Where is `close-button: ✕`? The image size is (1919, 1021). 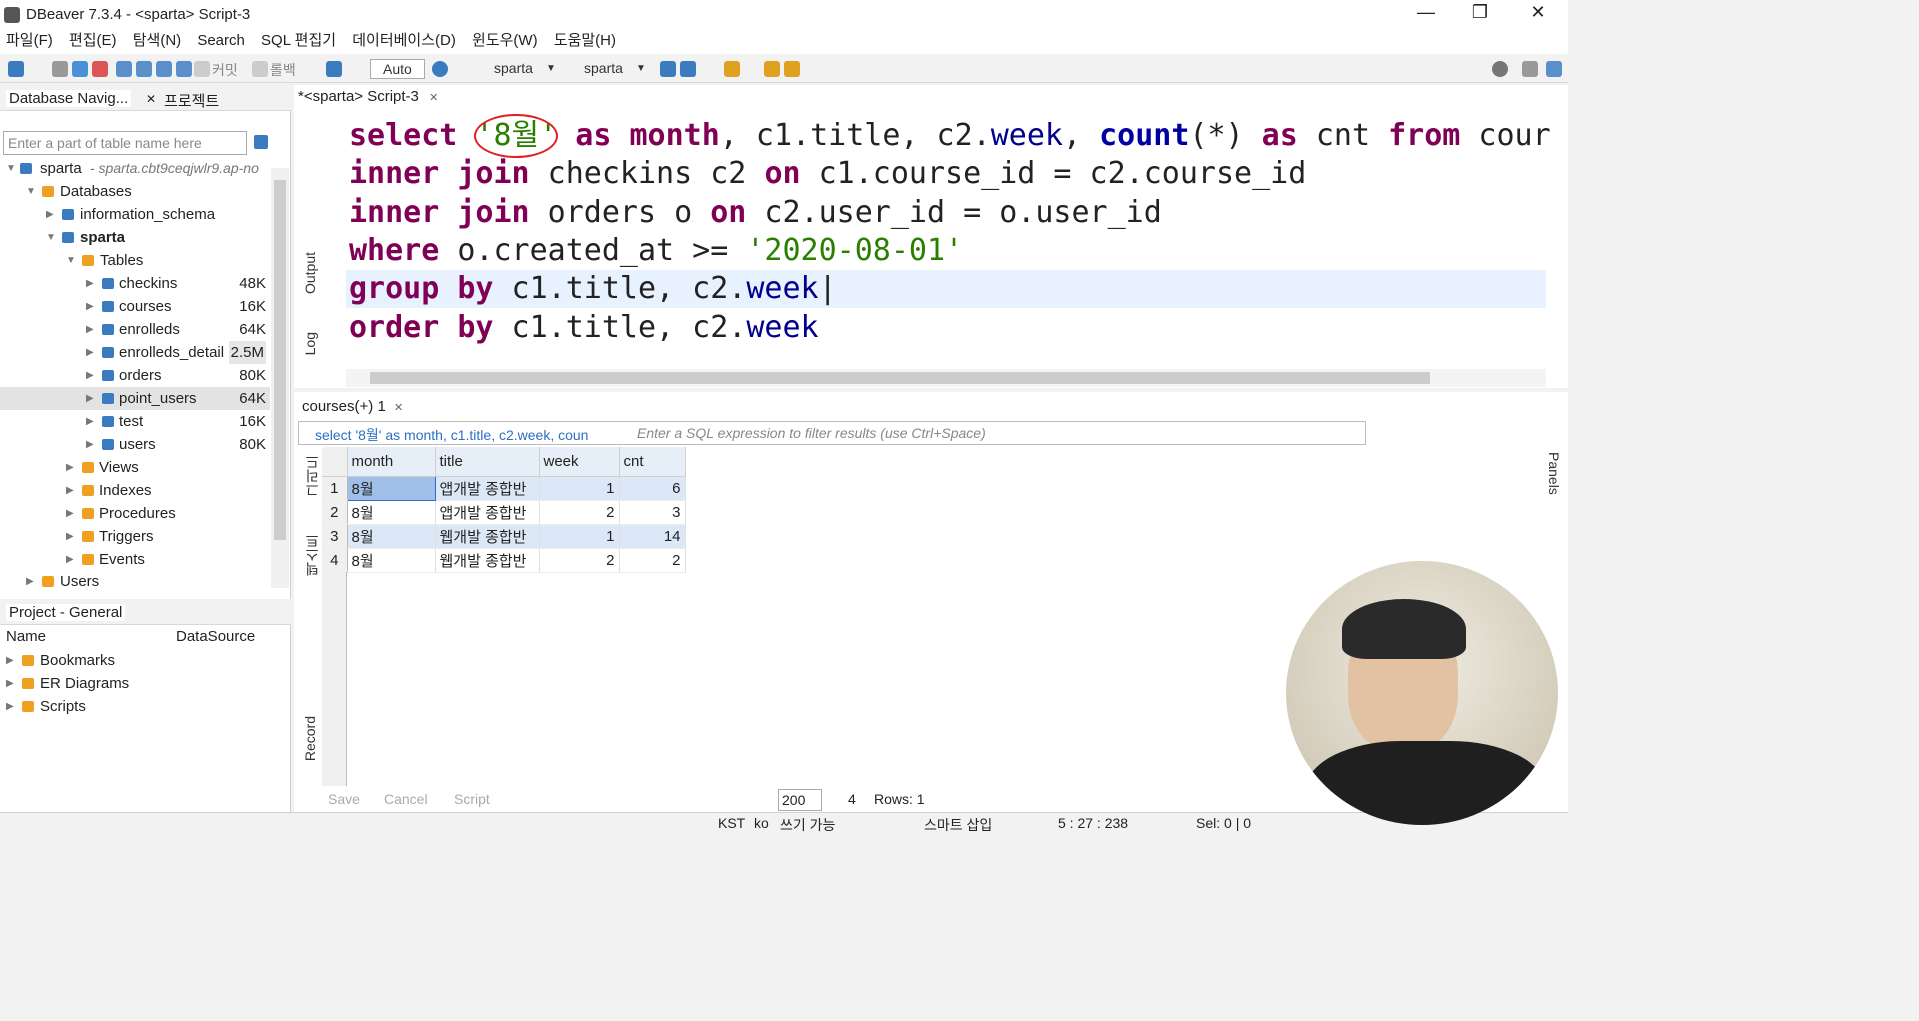
close-button: ✕ is located at coordinates (1538, 15).